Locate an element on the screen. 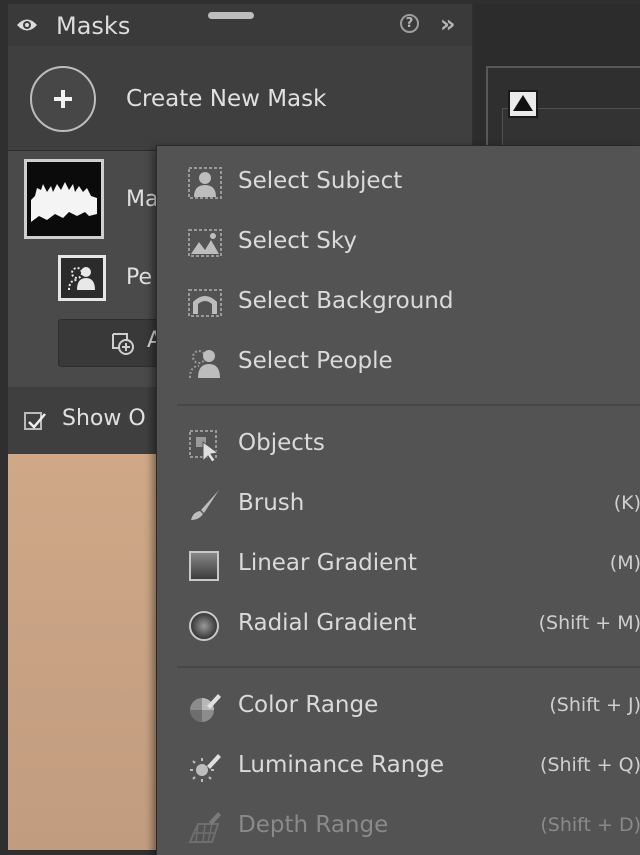  linear-gradient-icon is located at coordinates (204, 566).